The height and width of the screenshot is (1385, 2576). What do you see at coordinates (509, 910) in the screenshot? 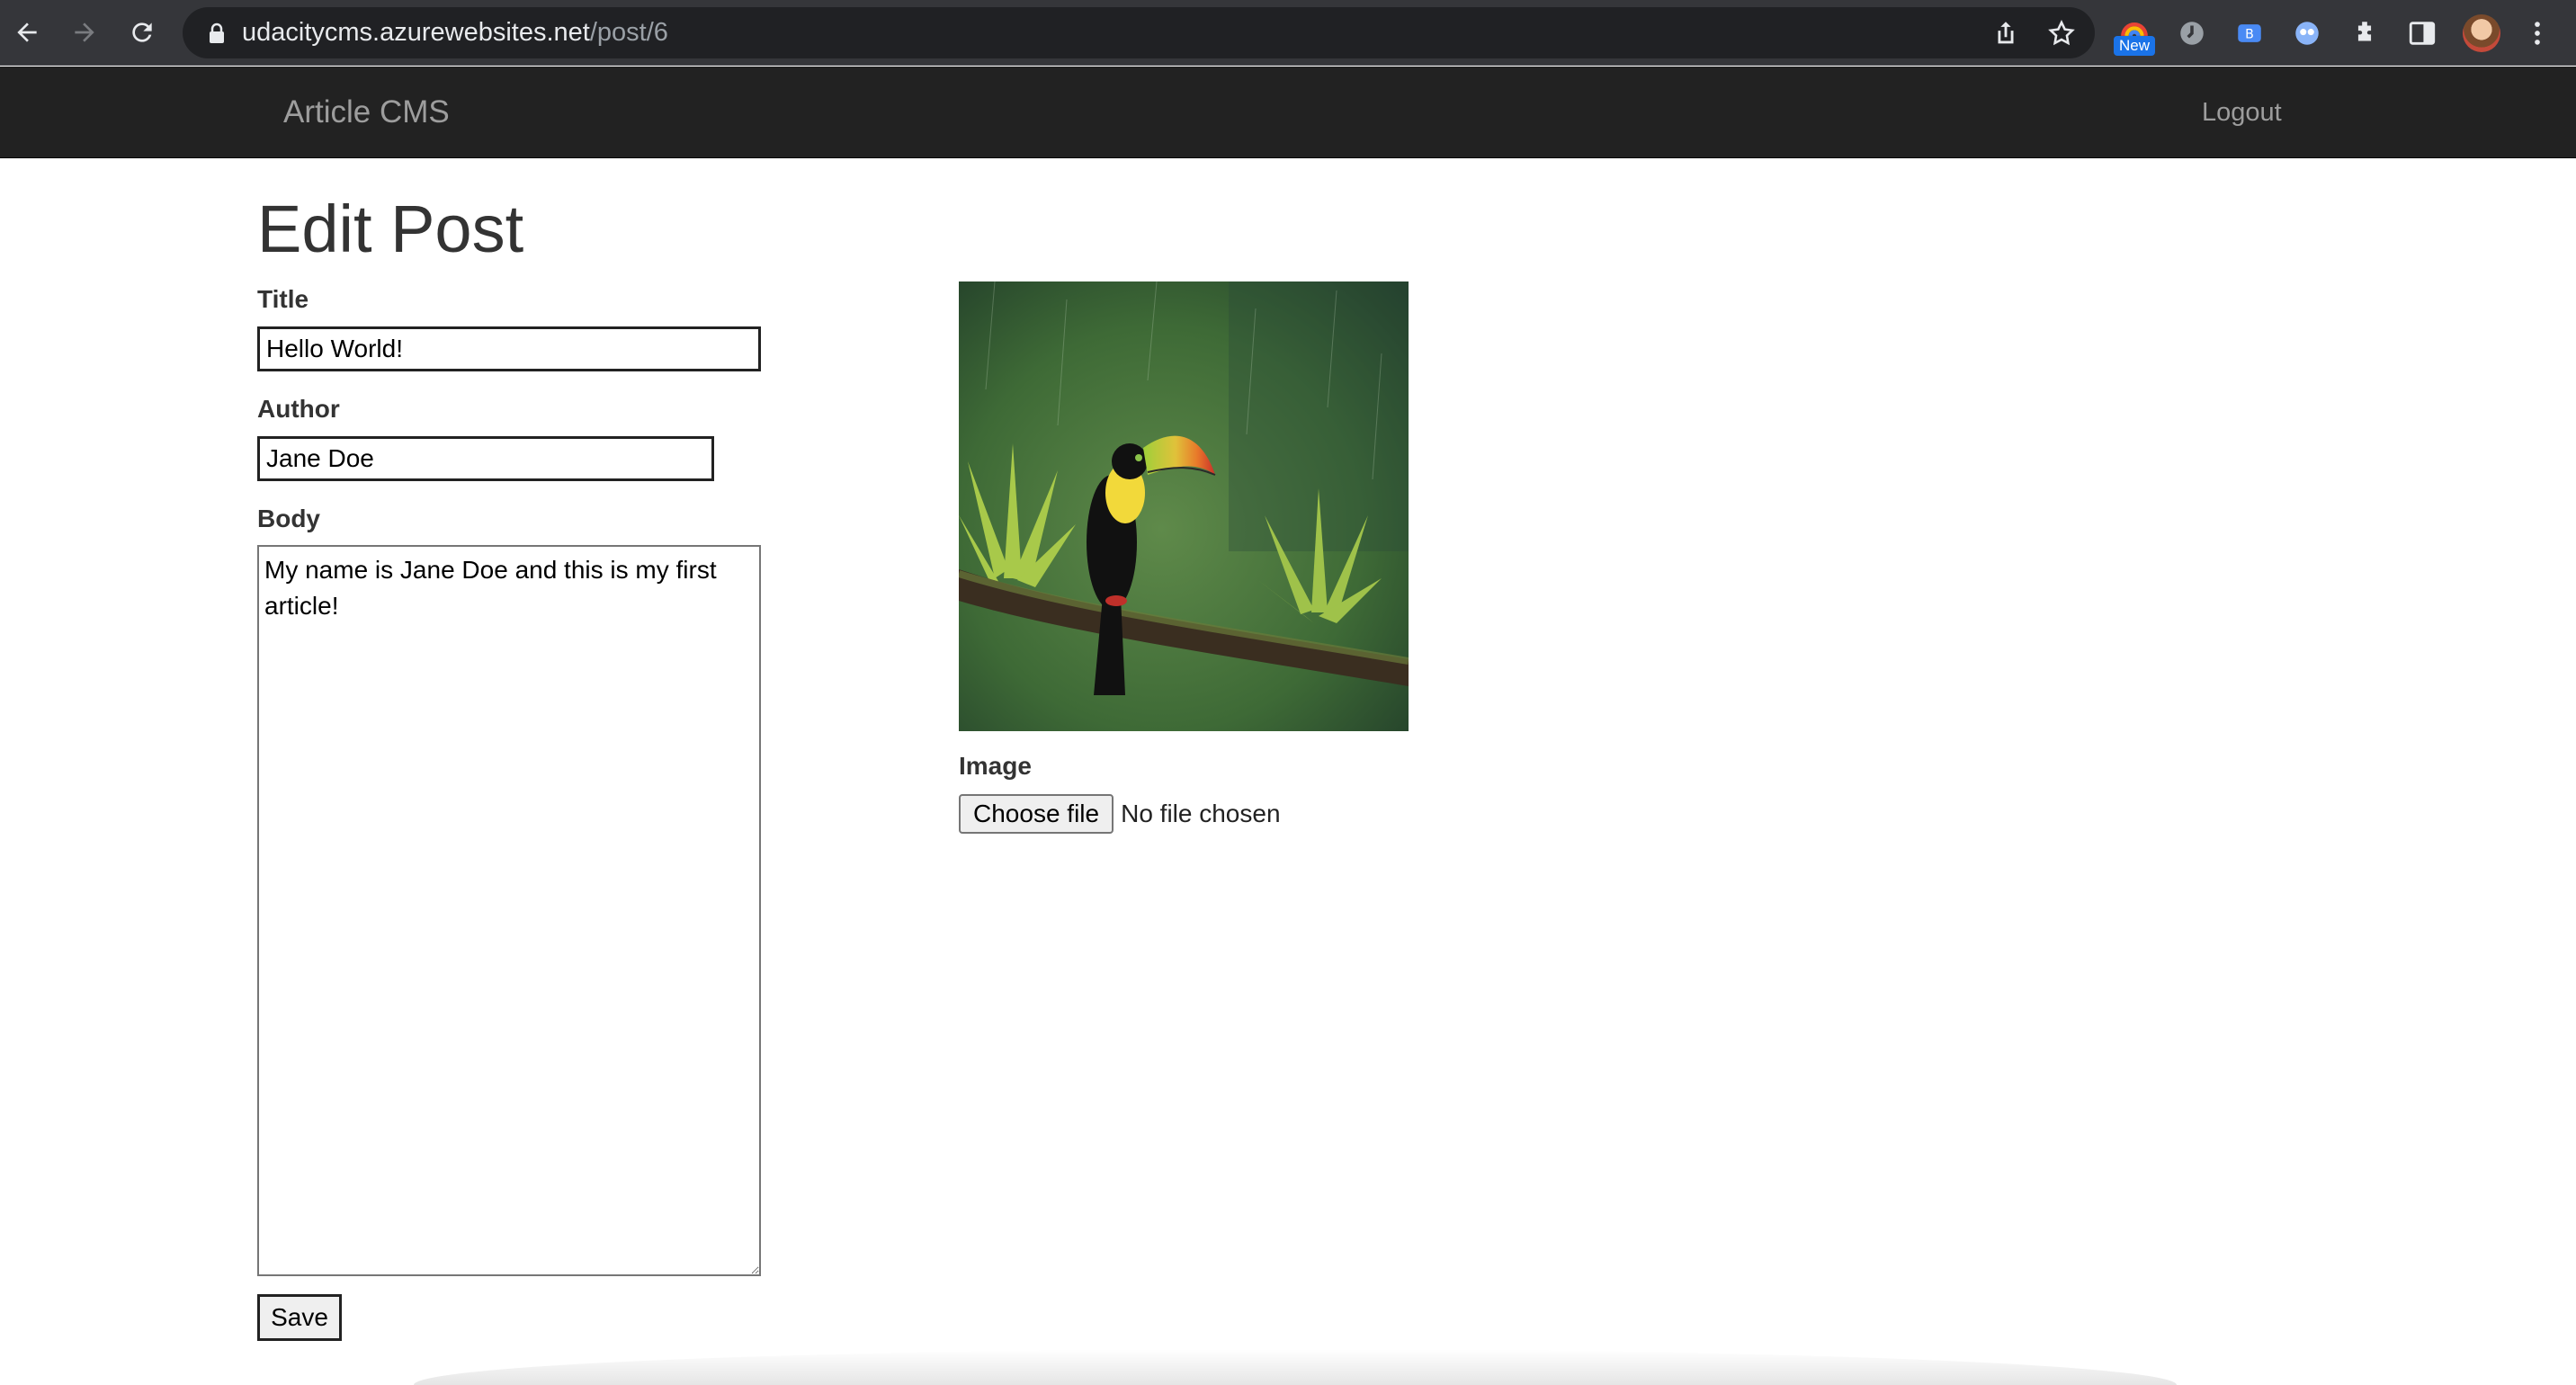
I see `body-textarea` at bounding box center [509, 910].